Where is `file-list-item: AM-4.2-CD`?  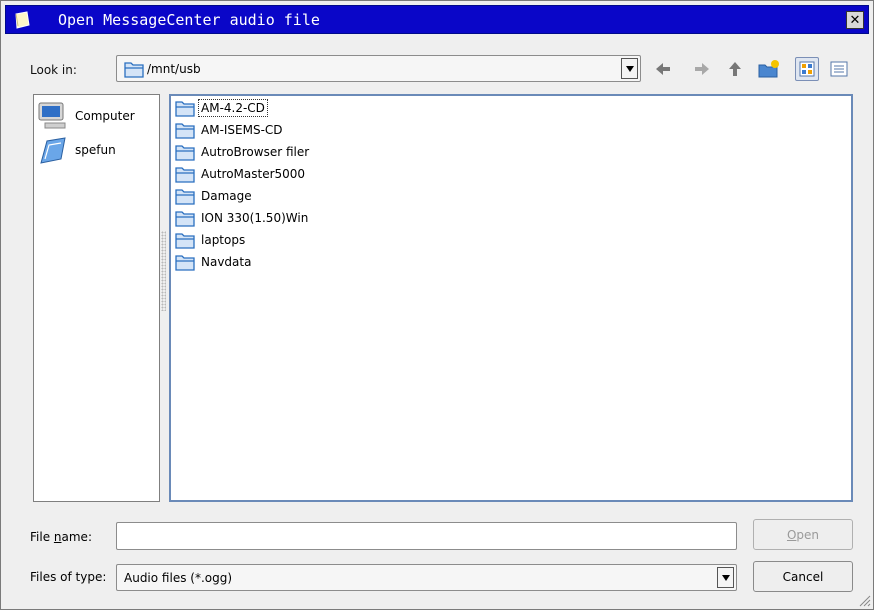 file-list-item: AM-4.2-CD is located at coordinates (221, 108).